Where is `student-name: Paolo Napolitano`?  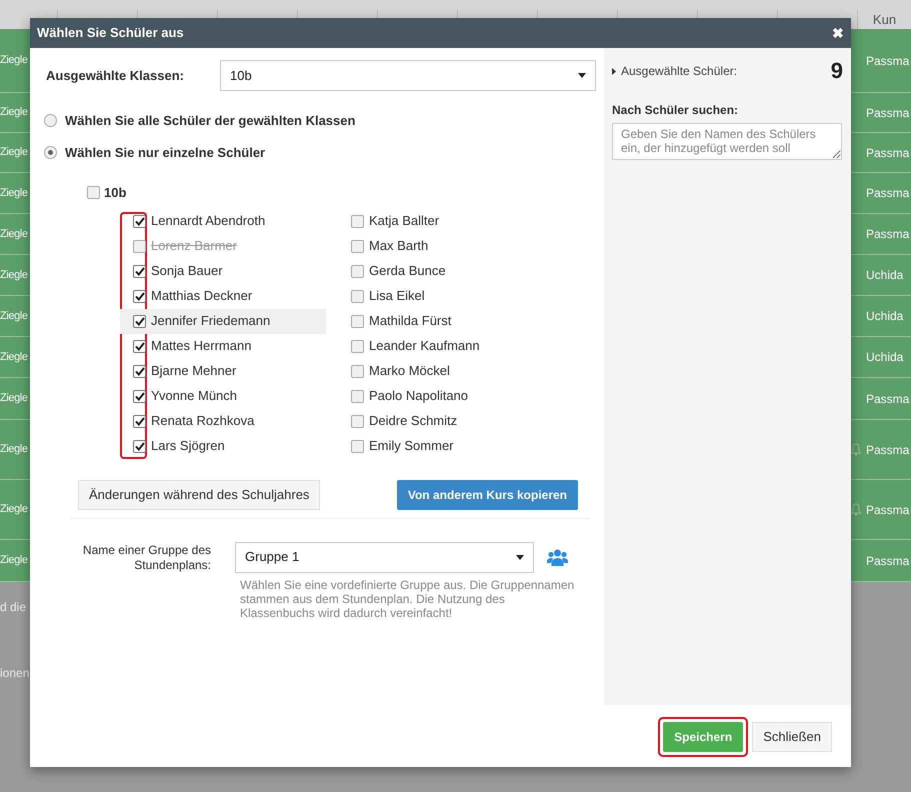 student-name: Paolo Napolitano is located at coordinates (418, 396).